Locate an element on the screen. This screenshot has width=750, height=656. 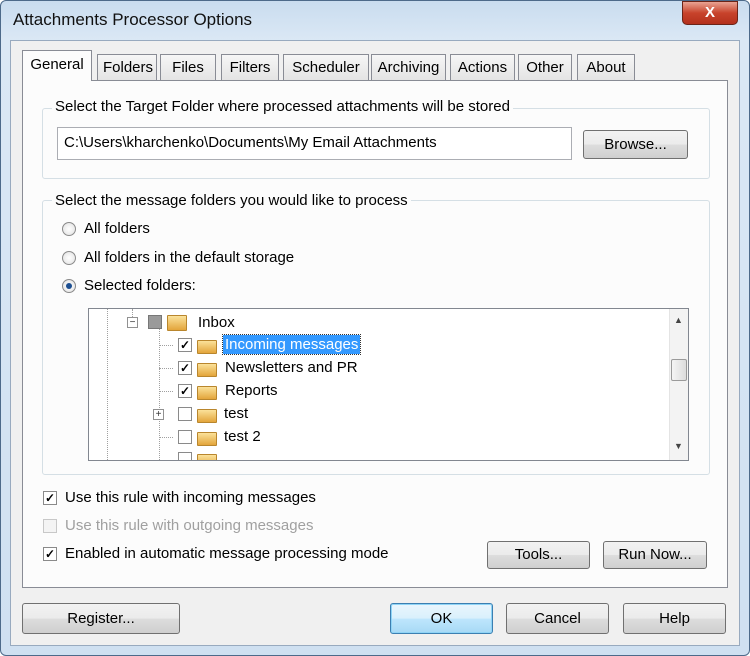
close-button: X is located at coordinates (710, 13).